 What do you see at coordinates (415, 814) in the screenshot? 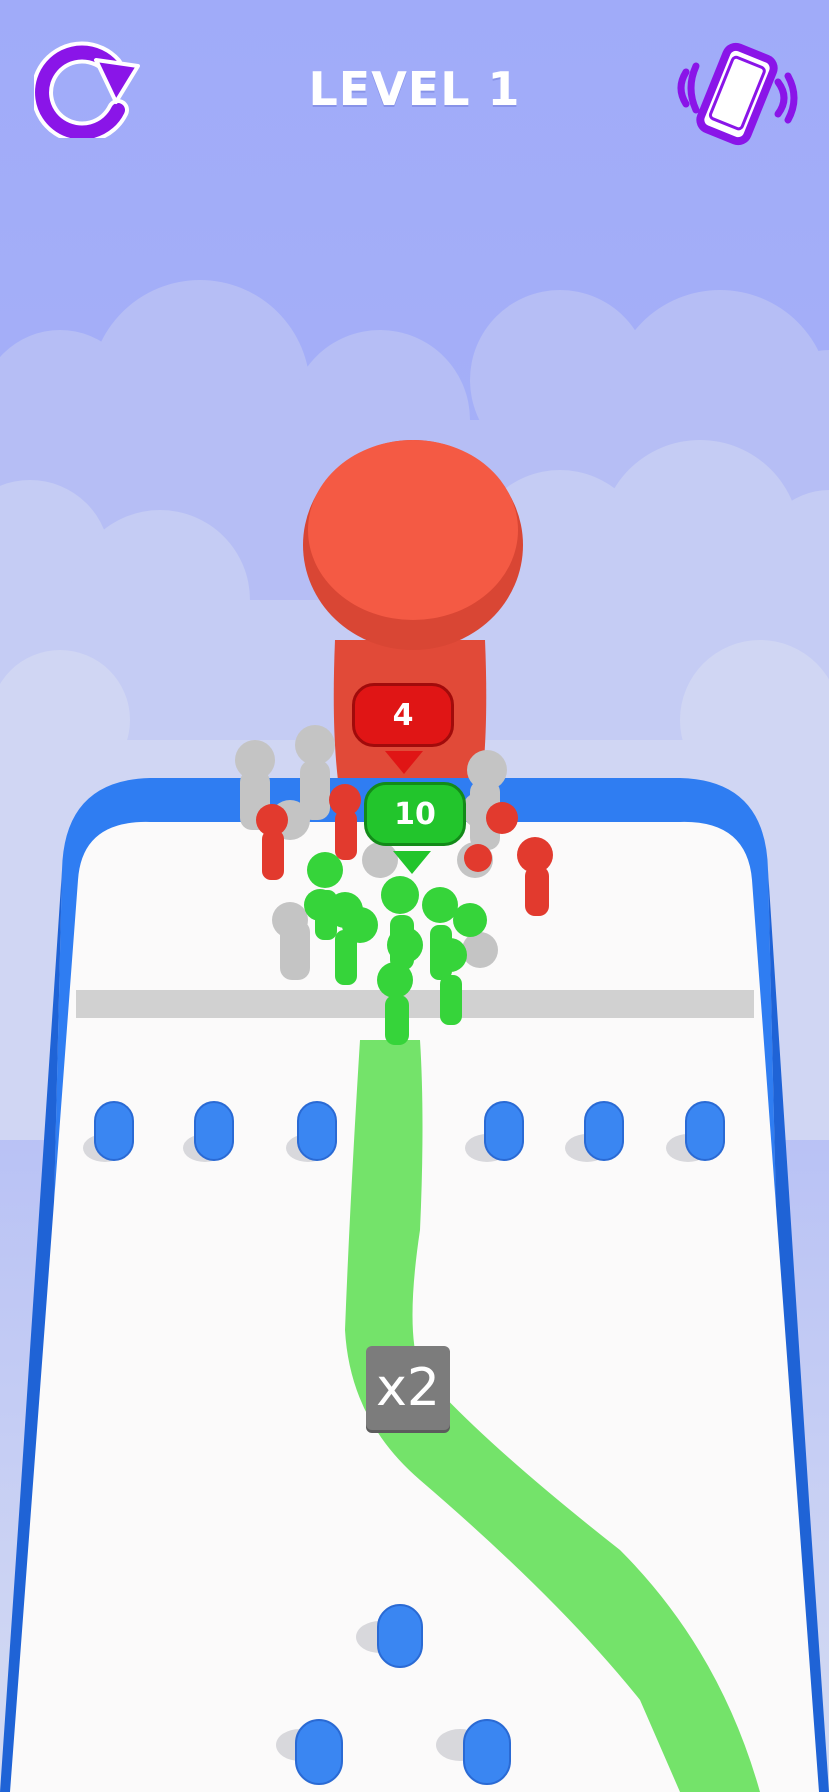
I see `player-count-badge: 10` at bounding box center [415, 814].